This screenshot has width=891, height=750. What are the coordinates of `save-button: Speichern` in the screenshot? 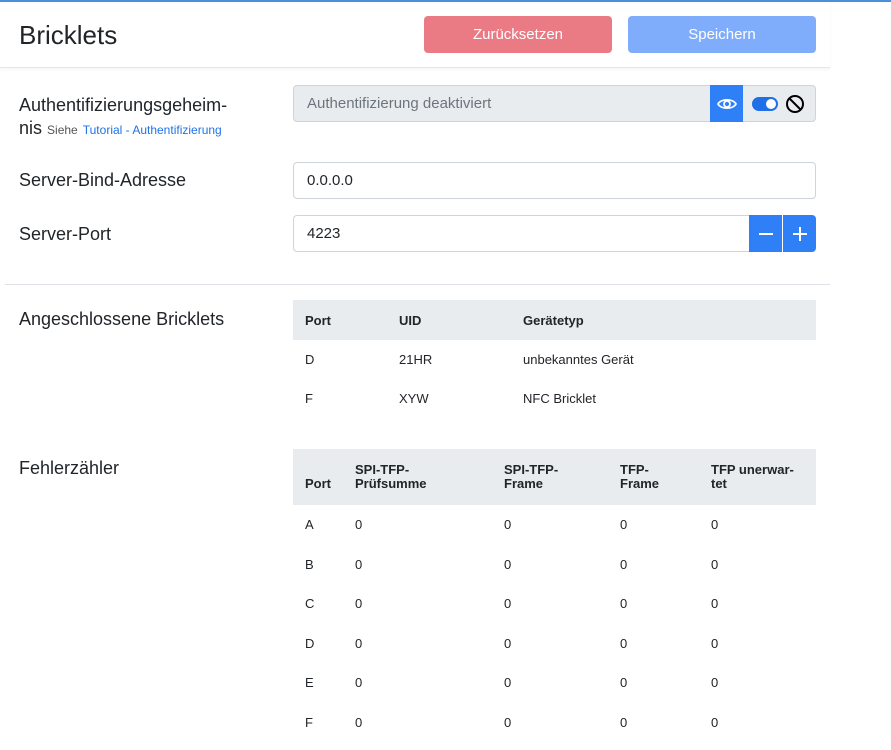 It's located at (722, 34).